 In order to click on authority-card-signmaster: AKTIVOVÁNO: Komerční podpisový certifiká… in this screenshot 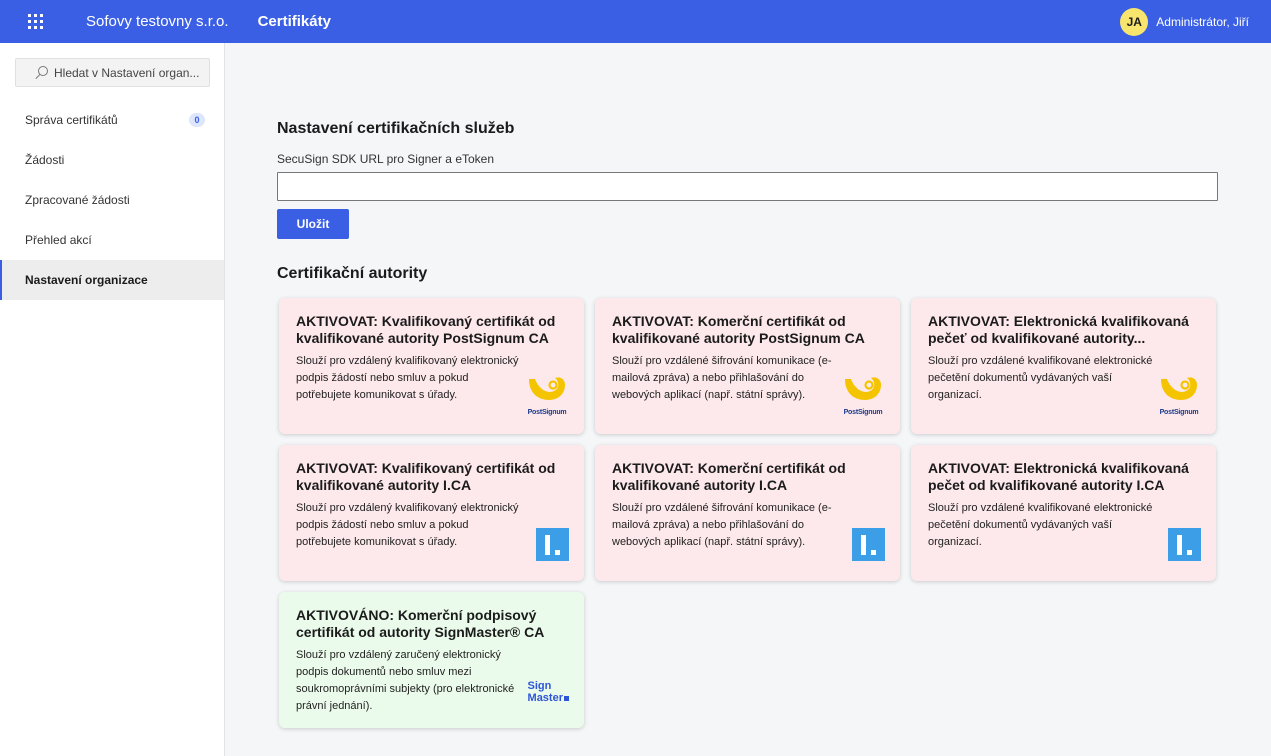, I will do `click(431, 660)`.